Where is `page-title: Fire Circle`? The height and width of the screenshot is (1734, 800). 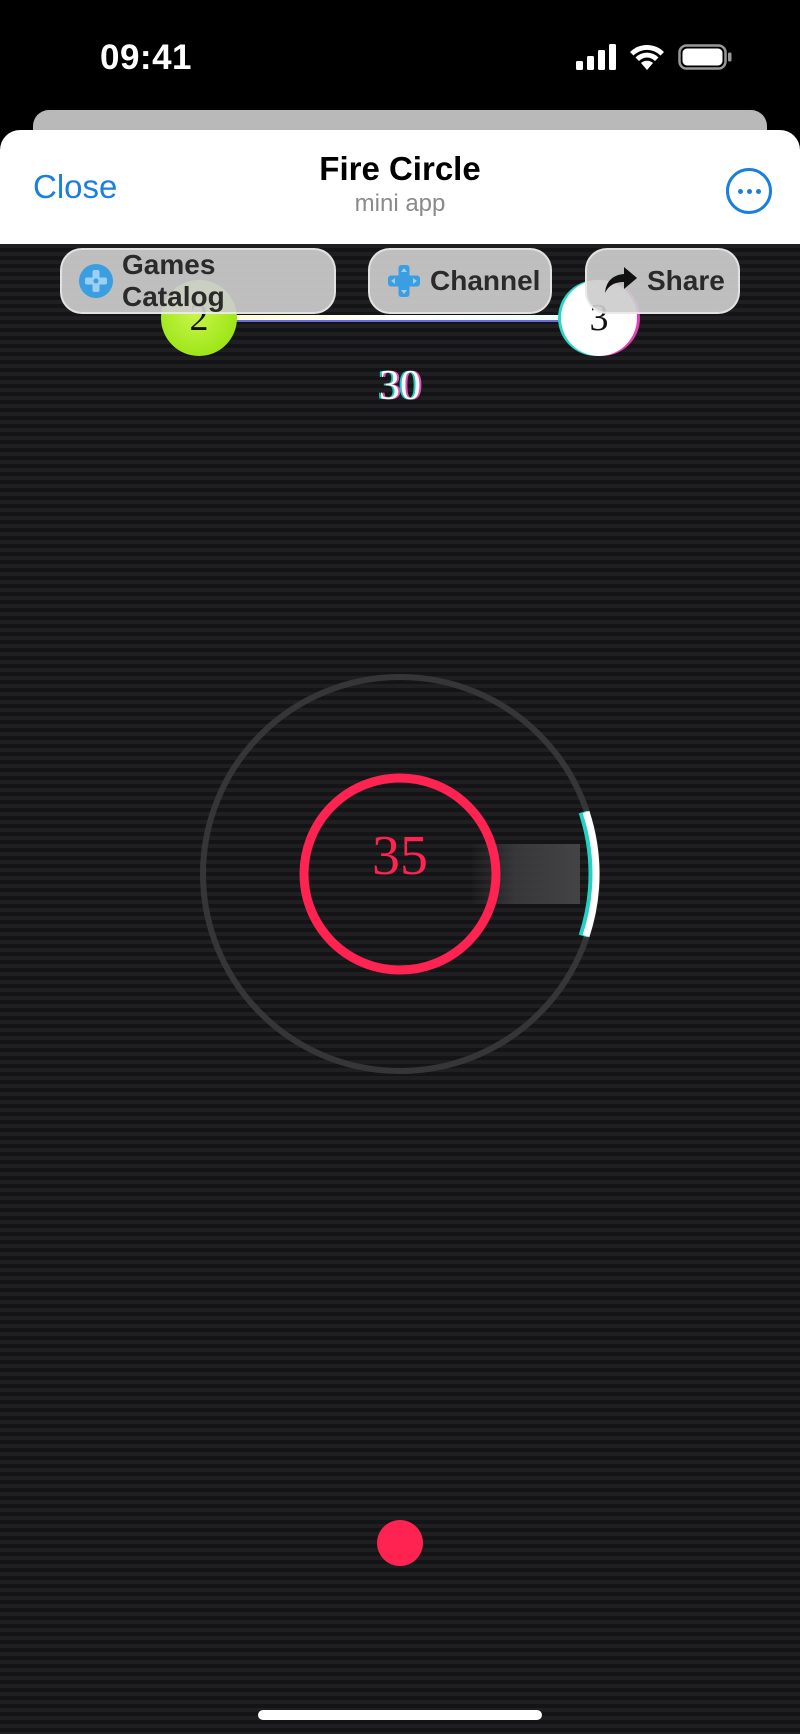
page-title: Fire Circle is located at coordinates (400, 168).